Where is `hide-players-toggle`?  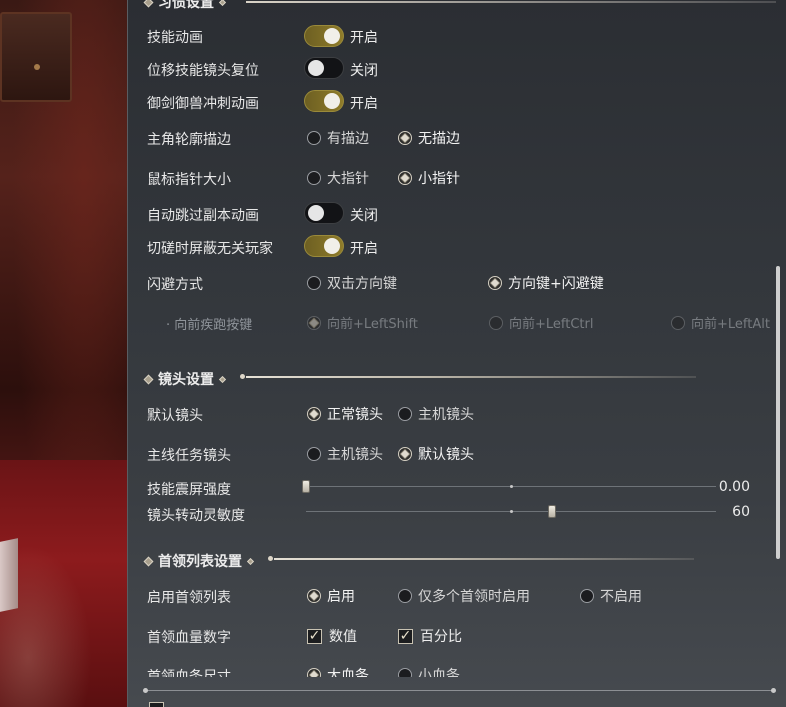
hide-players-toggle is located at coordinates (324, 246).